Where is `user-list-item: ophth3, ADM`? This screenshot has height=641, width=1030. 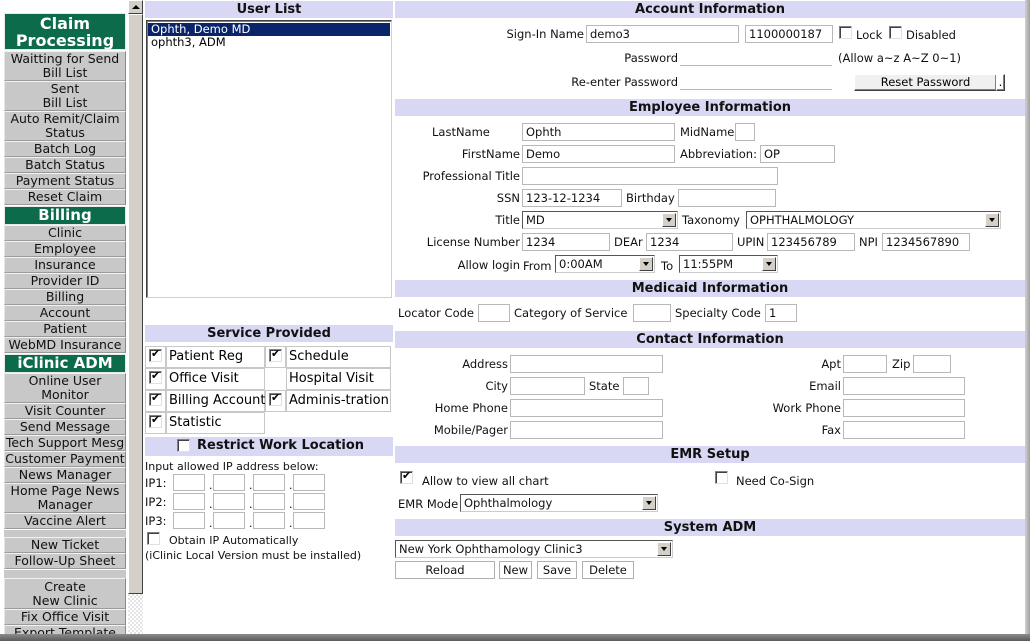 user-list-item: ophth3, ADM is located at coordinates (269, 42).